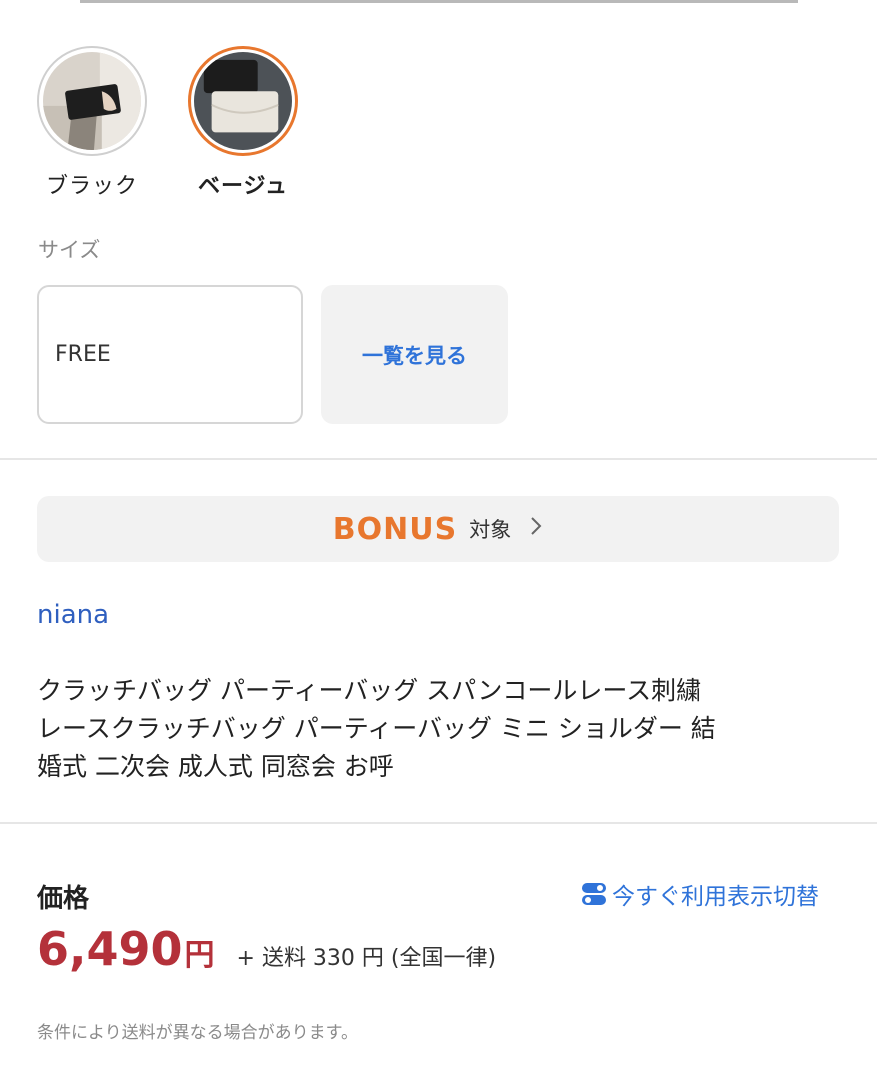 This screenshot has height=1080, width=877. I want to click on toggle-icon, so click(594, 894).